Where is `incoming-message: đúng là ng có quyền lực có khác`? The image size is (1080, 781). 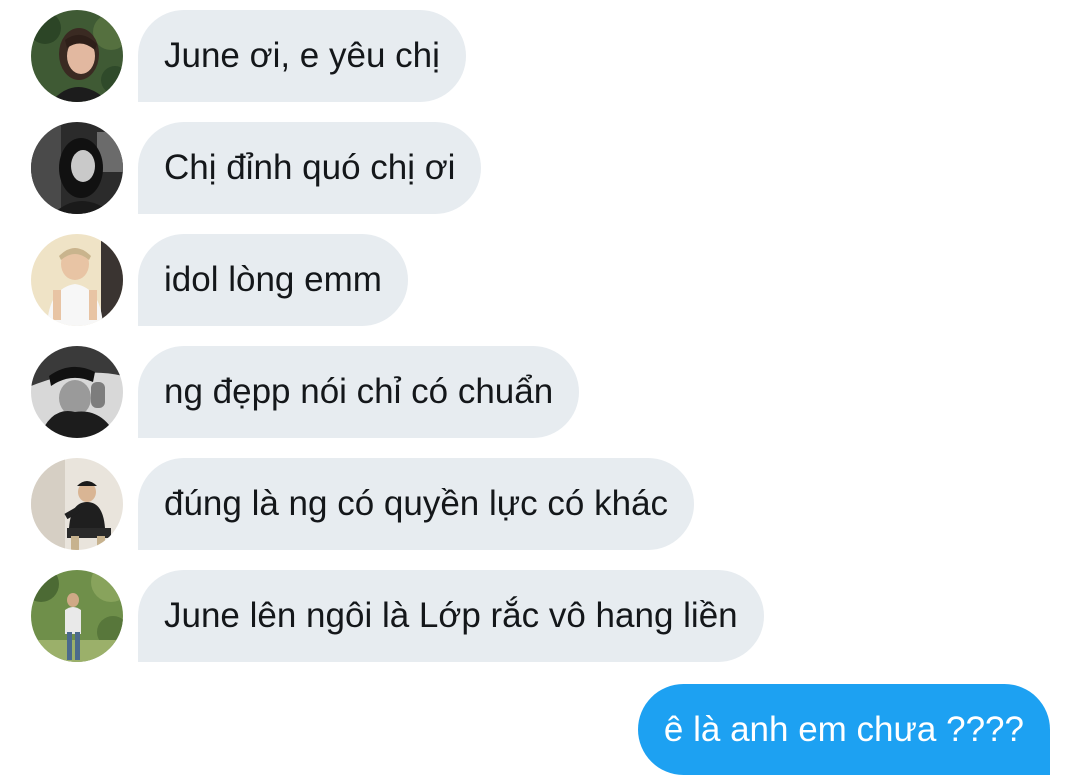
incoming-message: đúng là ng có quyền lực có khác is located at coordinates (540, 504).